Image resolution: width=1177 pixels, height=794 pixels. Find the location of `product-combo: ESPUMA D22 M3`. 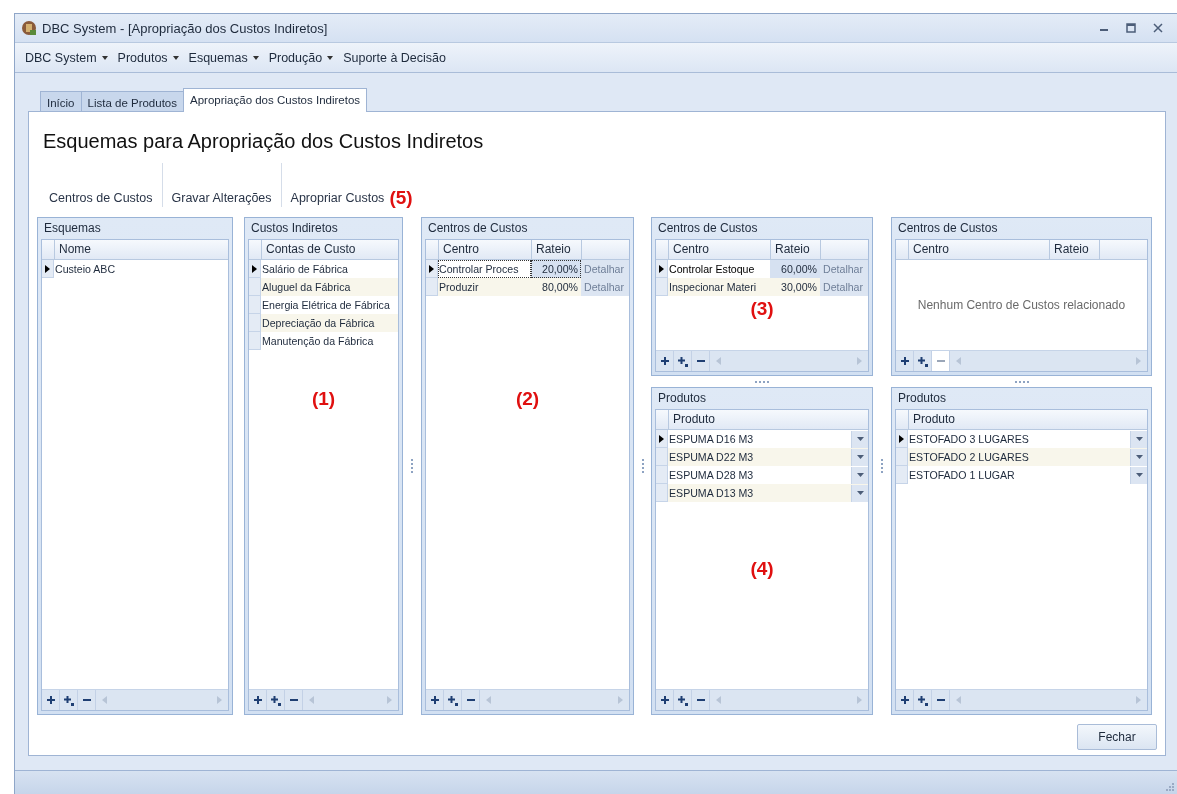

product-combo: ESPUMA D22 M3 is located at coordinates (768, 457).